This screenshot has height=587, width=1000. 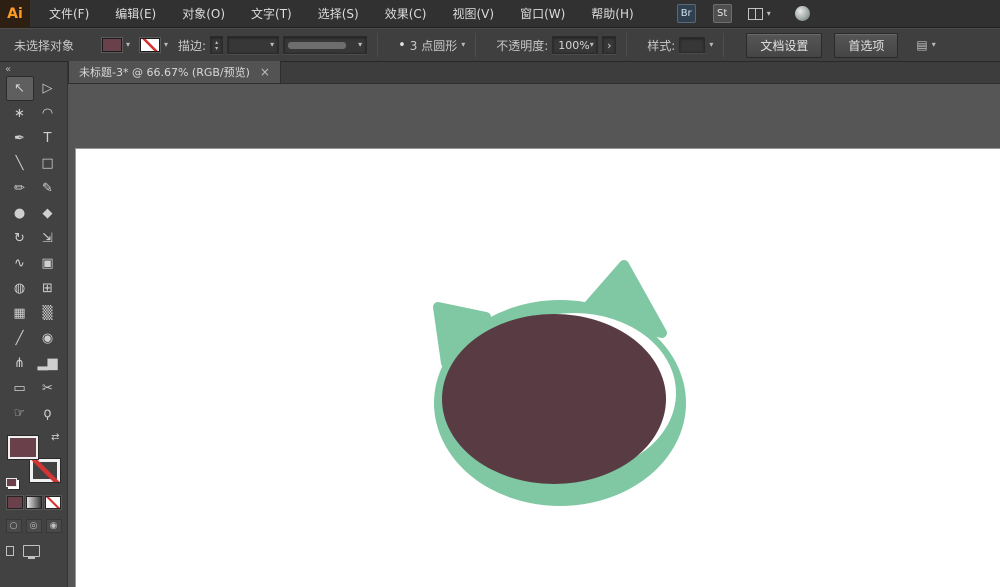 I want to click on stroke-weight-group: 描边: ▴ ▾ ▾ ▾, so click(x=273, y=45).